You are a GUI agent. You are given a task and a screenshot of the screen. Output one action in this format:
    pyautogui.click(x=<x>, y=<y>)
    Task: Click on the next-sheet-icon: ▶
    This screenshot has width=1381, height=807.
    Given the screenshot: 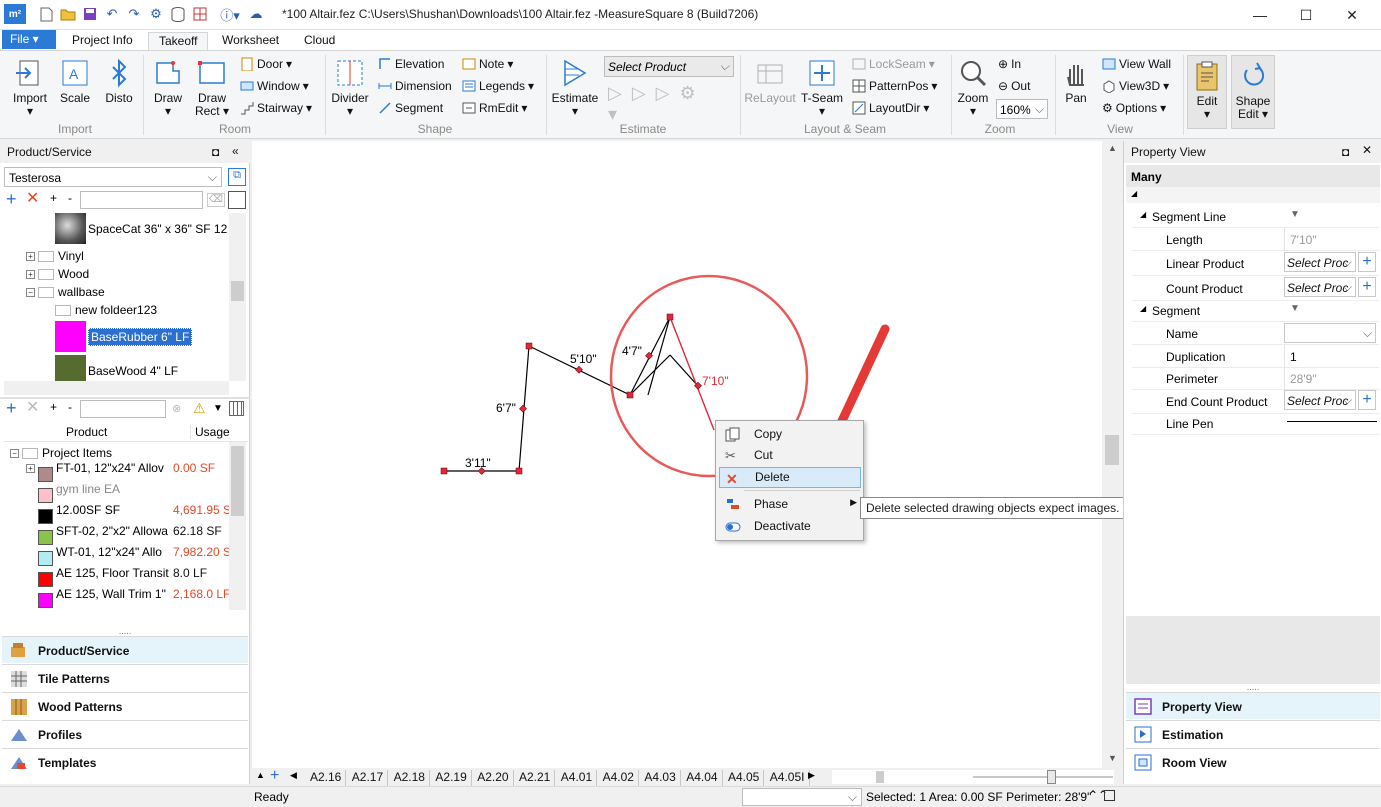 What is the action you would take?
    pyautogui.click(x=811, y=775)
    